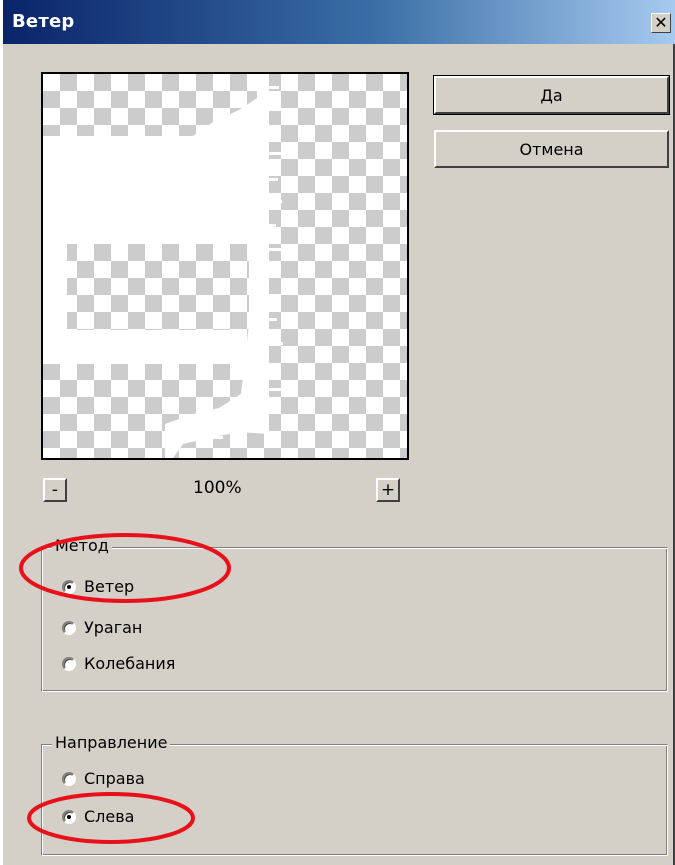 The height and width of the screenshot is (865, 675). I want to click on direction-option-right: Справа, so click(103, 778).